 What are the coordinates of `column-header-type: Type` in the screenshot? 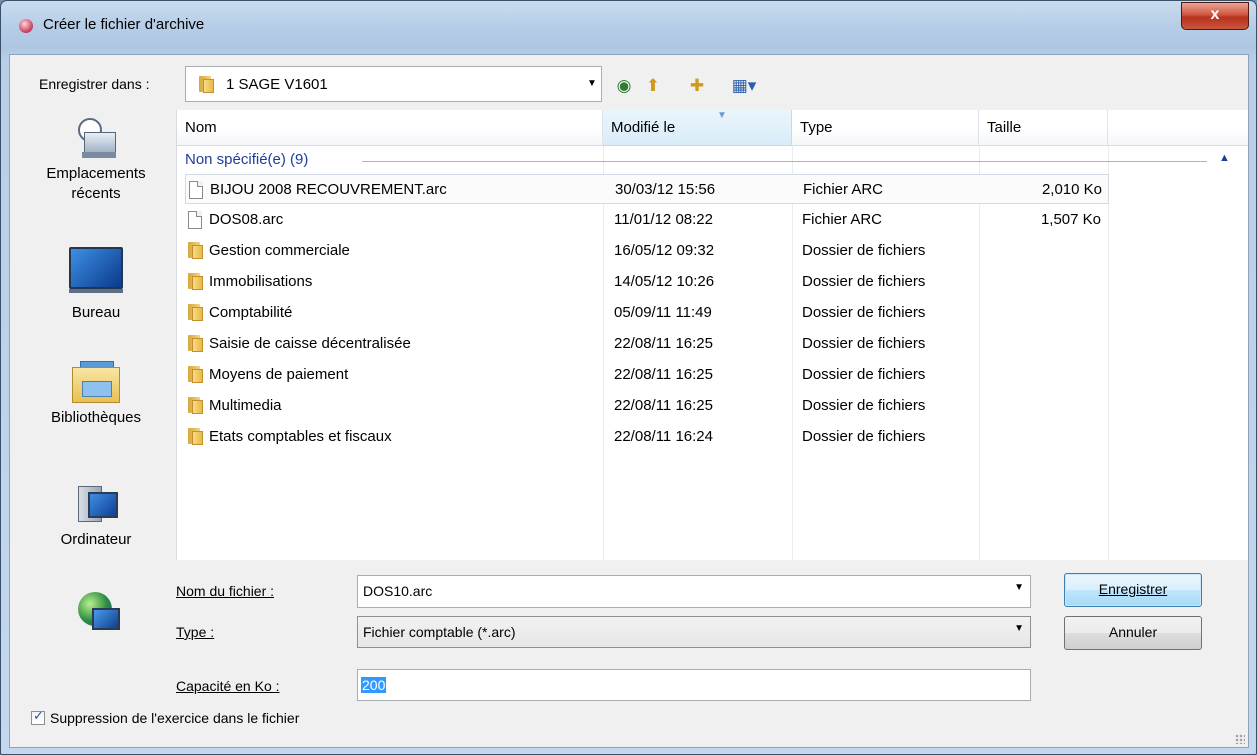 It's located at (885, 128).